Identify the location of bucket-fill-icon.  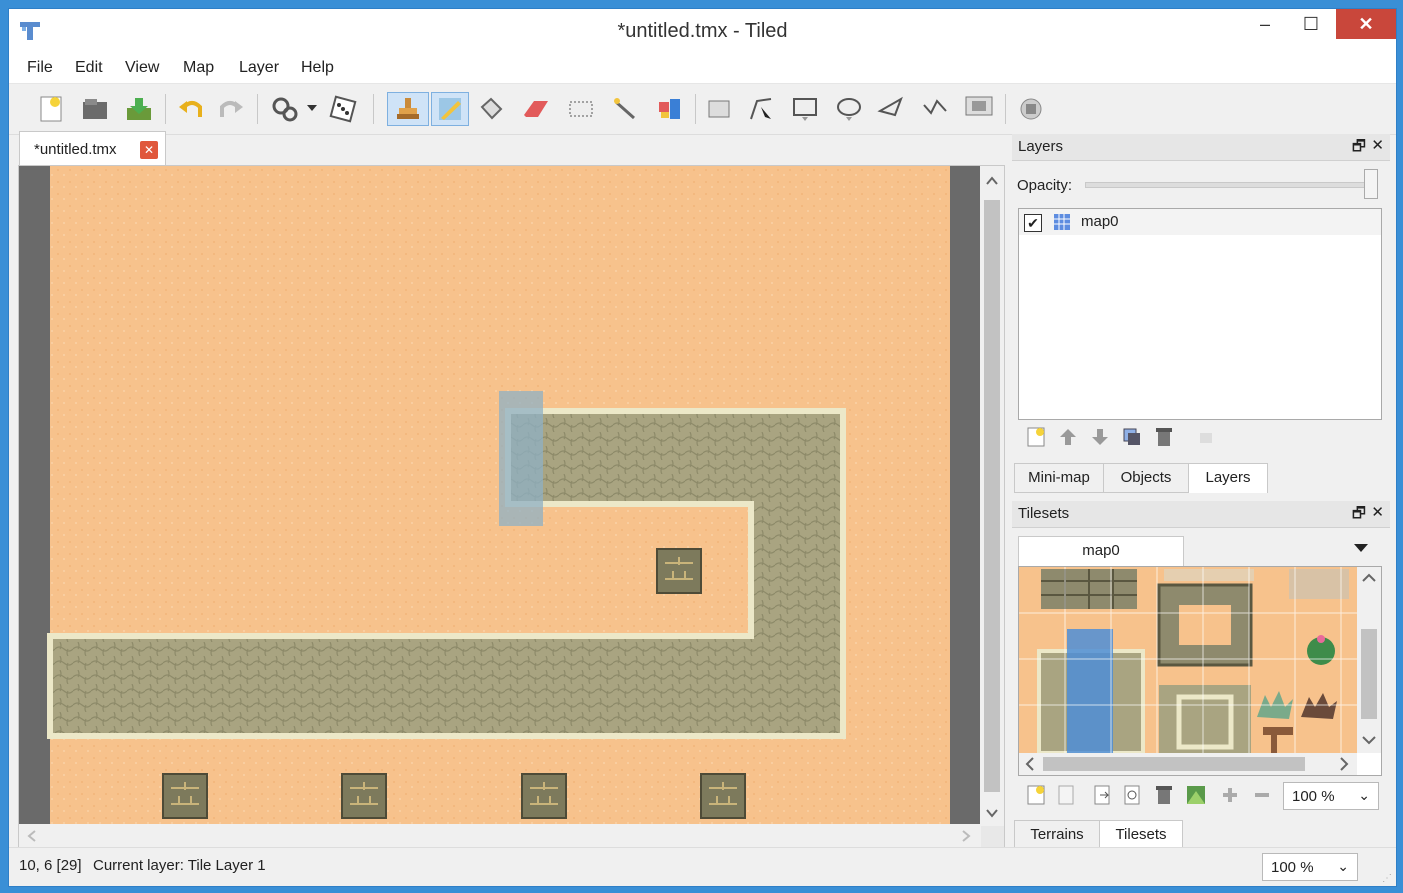
(491, 109).